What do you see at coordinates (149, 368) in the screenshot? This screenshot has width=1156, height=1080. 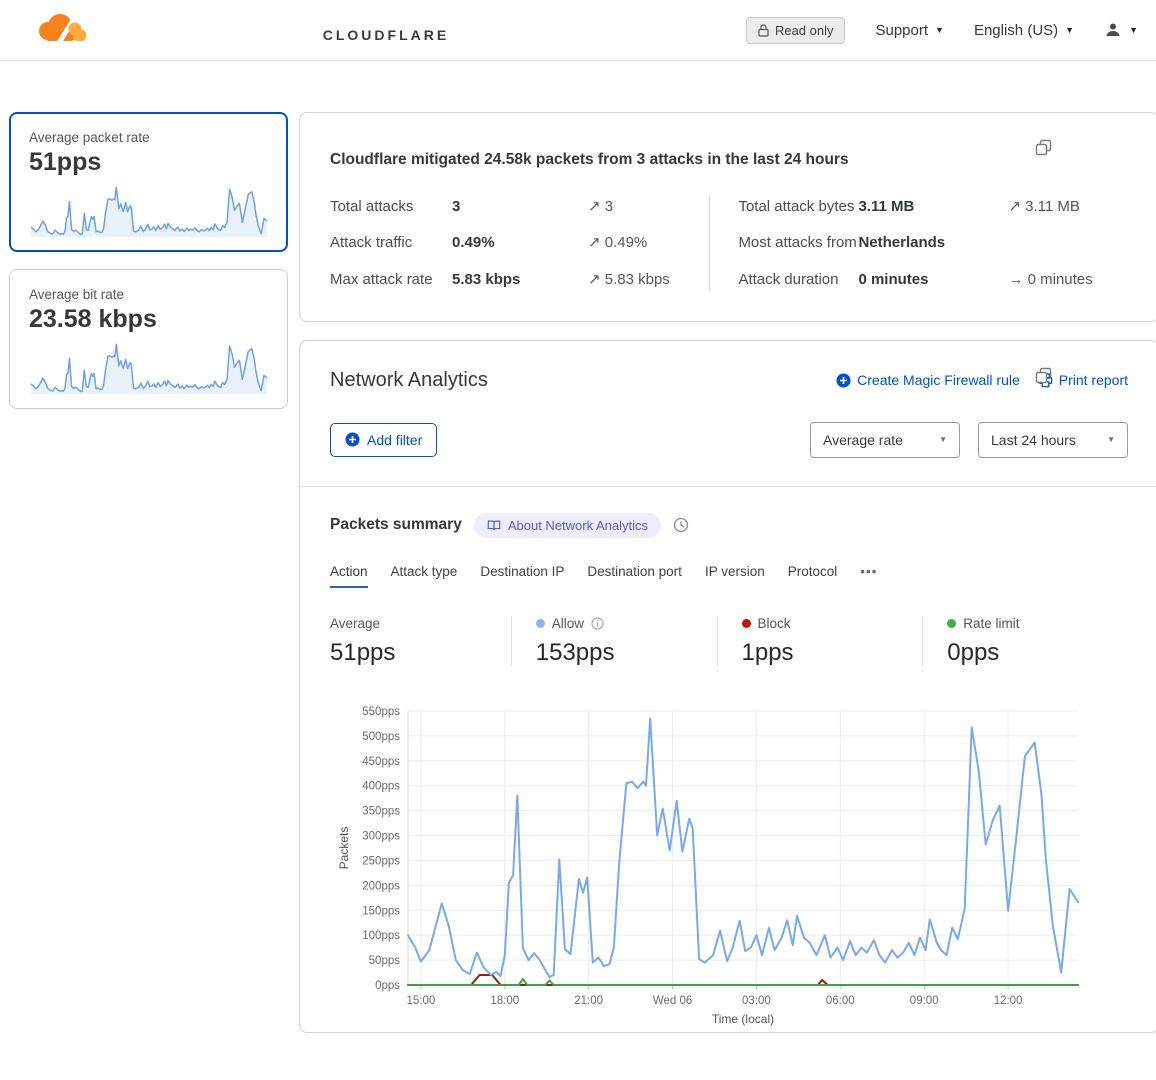 I see `bit-rate-sparkline` at bounding box center [149, 368].